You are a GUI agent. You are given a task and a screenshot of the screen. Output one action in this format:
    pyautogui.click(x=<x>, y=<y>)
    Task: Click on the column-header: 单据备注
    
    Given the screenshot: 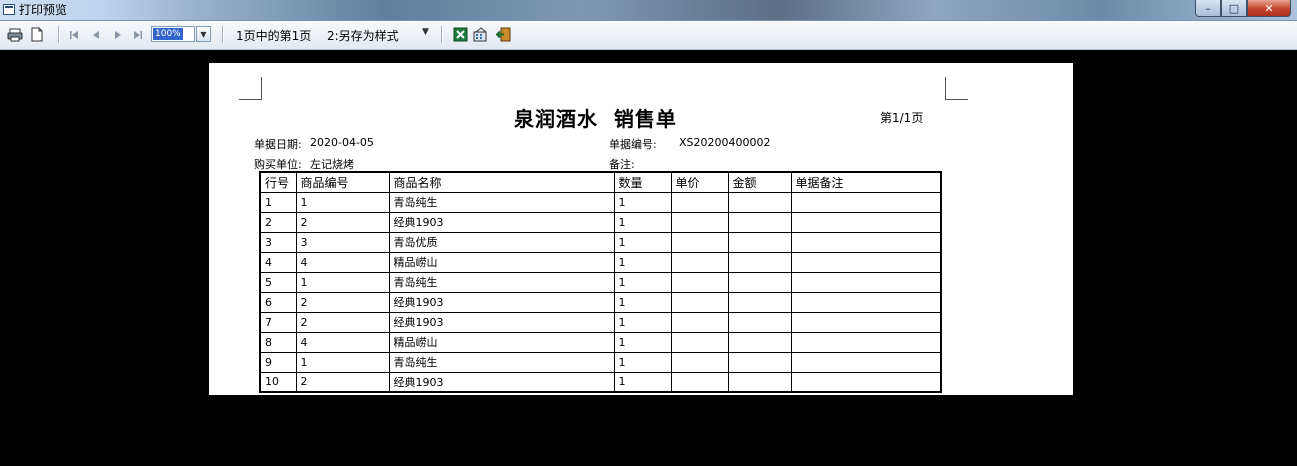 What is the action you would take?
    pyautogui.click(x=866, y=182)
    